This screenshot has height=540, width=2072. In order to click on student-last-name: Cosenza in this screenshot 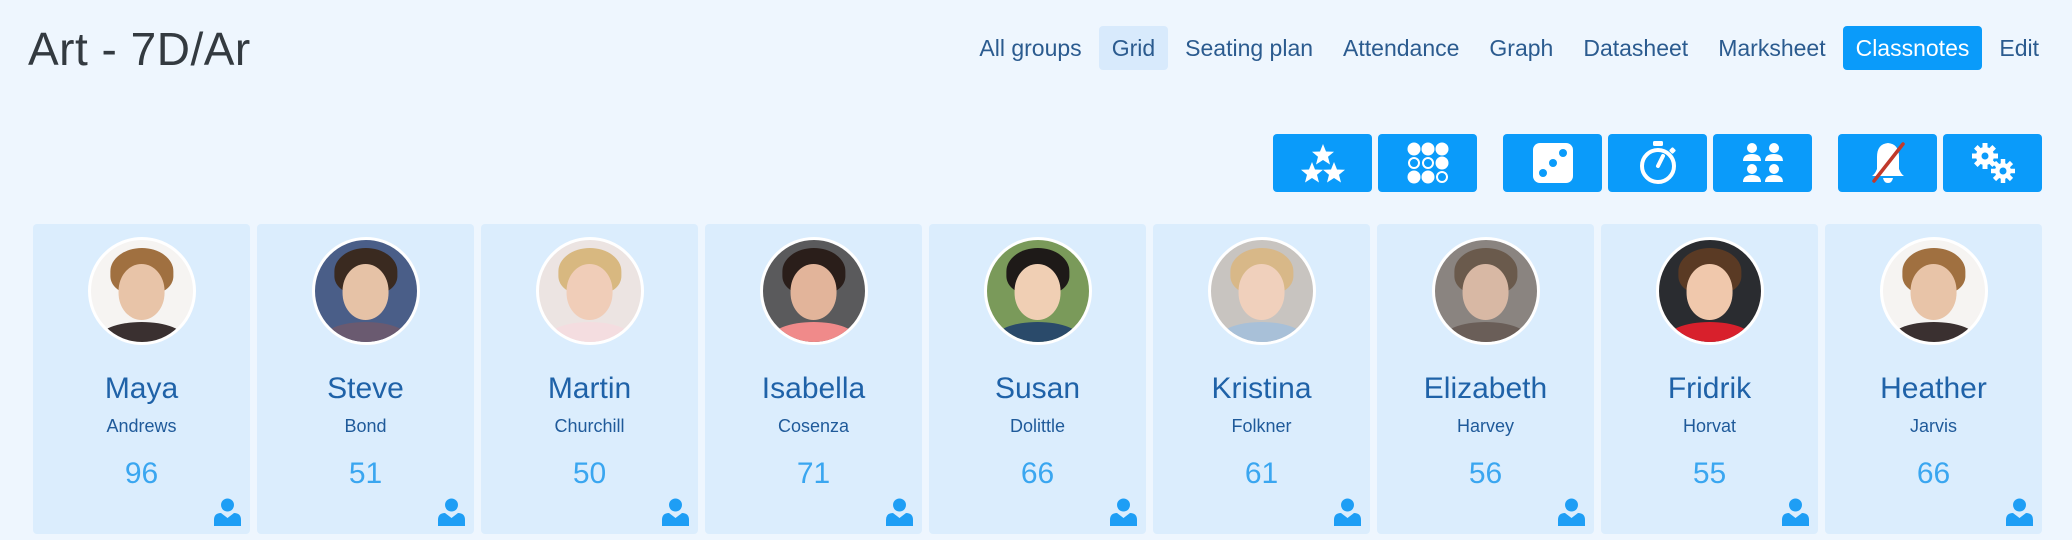, I will do `click(813, 426)`.